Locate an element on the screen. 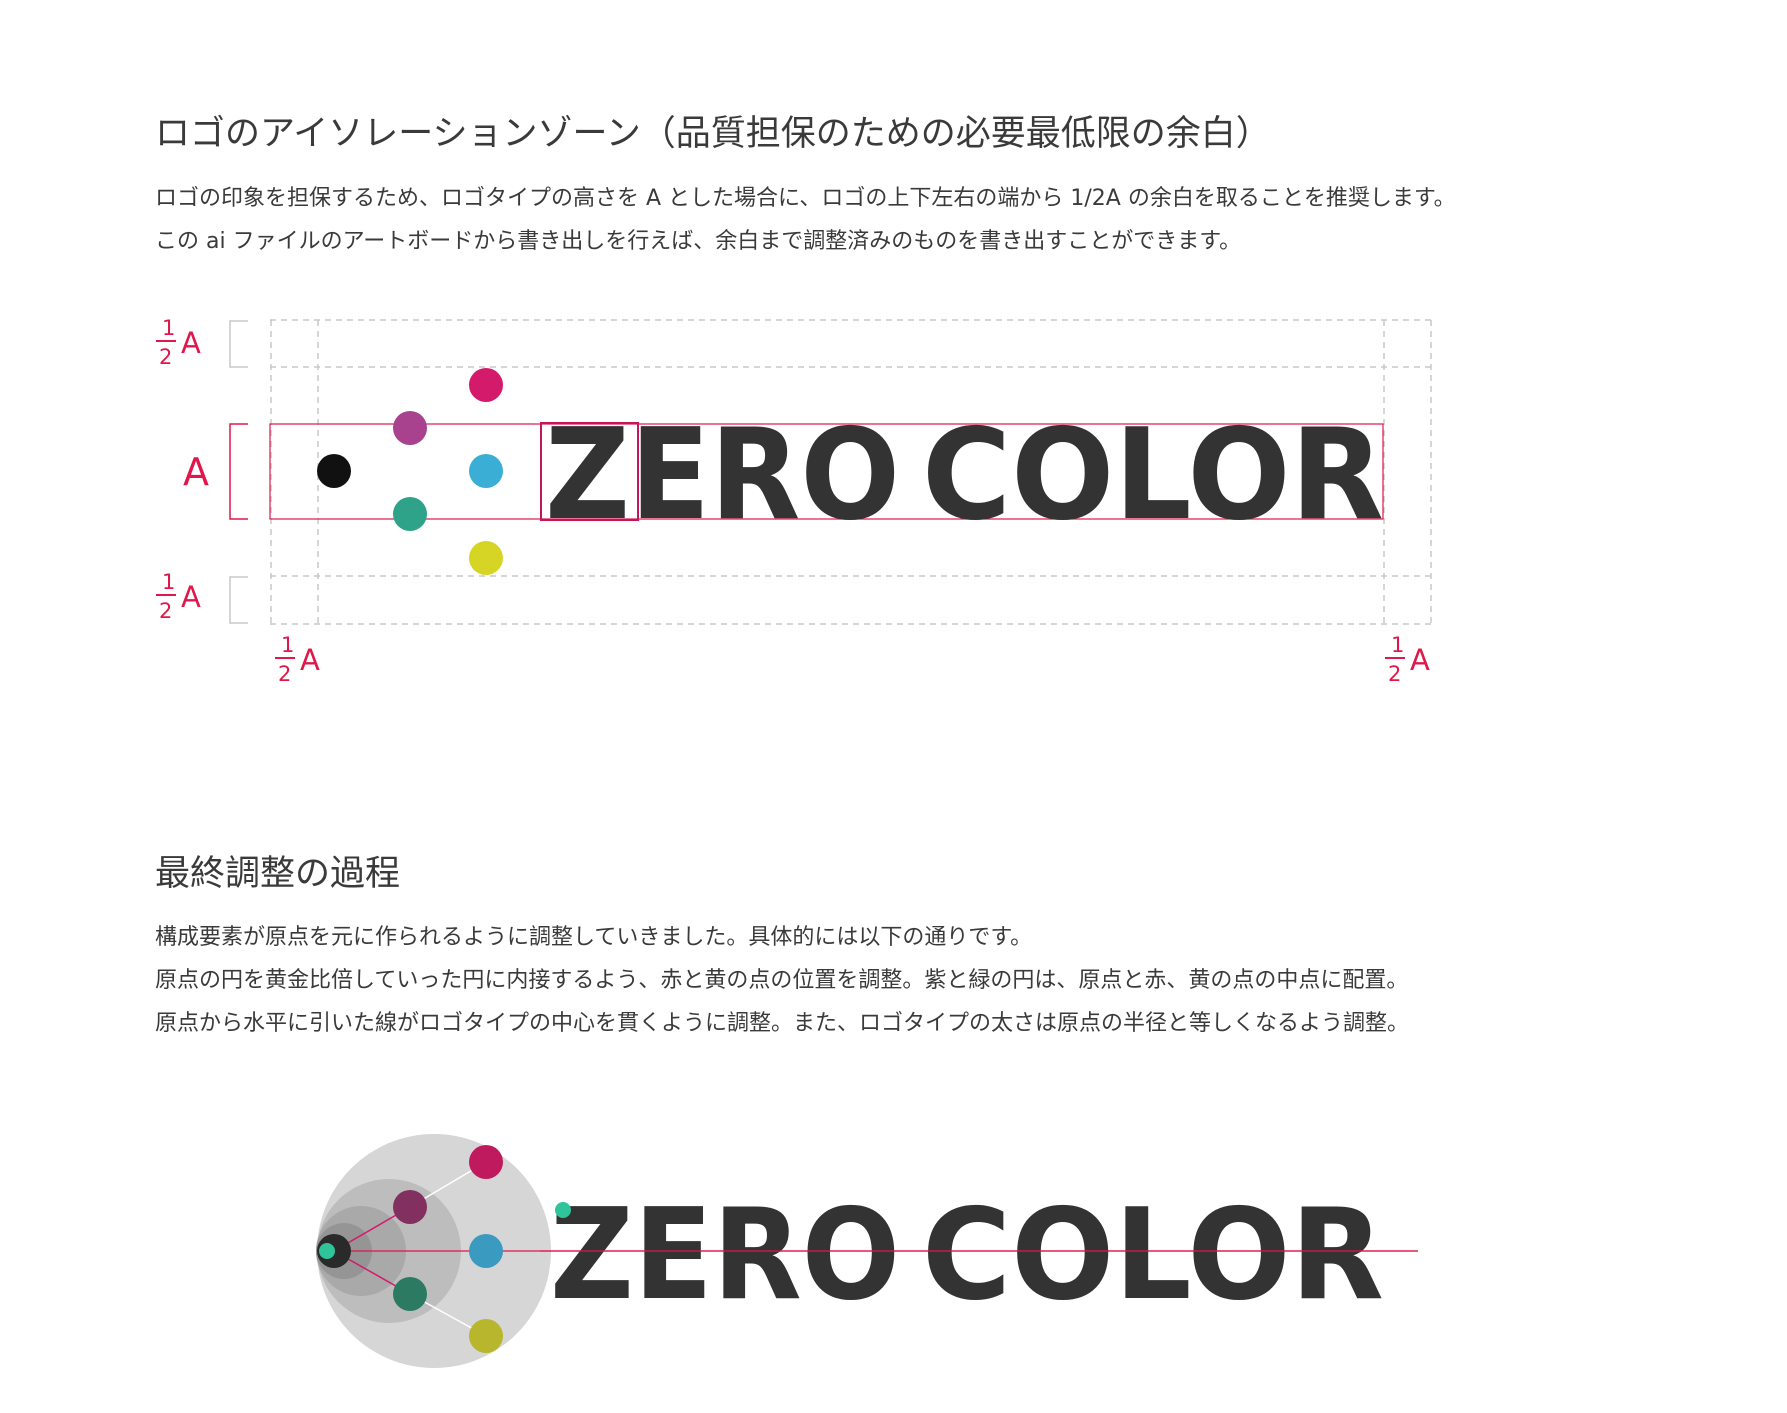 Image resolution: width=1787 pixels, height=1413 pixels. bracket-top-half is located at coordinates (238, 344).